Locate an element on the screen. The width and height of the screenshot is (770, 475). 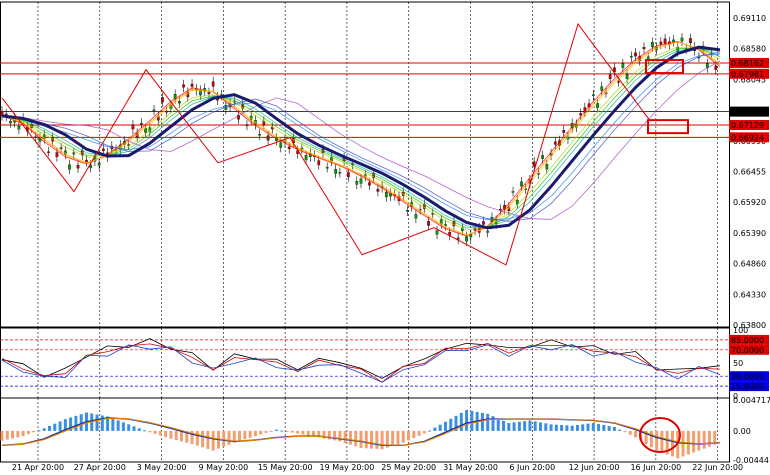
price-level-label: 0.66924 is located at coordinates (747, 137).